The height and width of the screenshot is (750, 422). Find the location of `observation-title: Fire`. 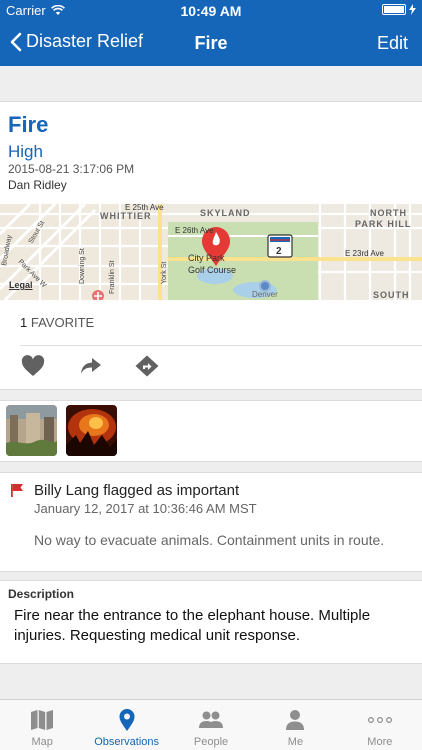

observation-title: Fire is located at coordinates (28, 124).